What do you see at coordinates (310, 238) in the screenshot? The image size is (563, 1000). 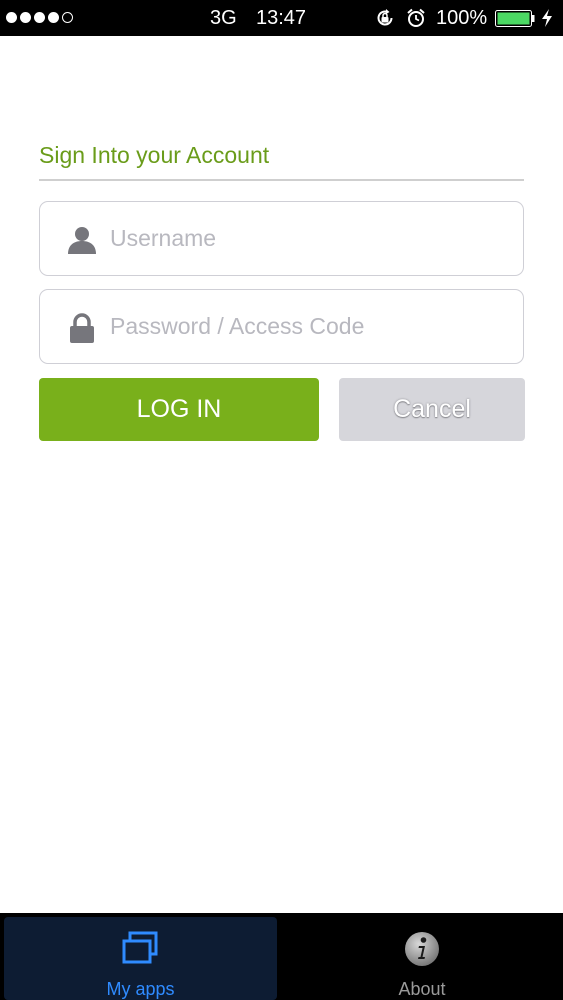 I see `username-input` at bounding box center [310, 238].